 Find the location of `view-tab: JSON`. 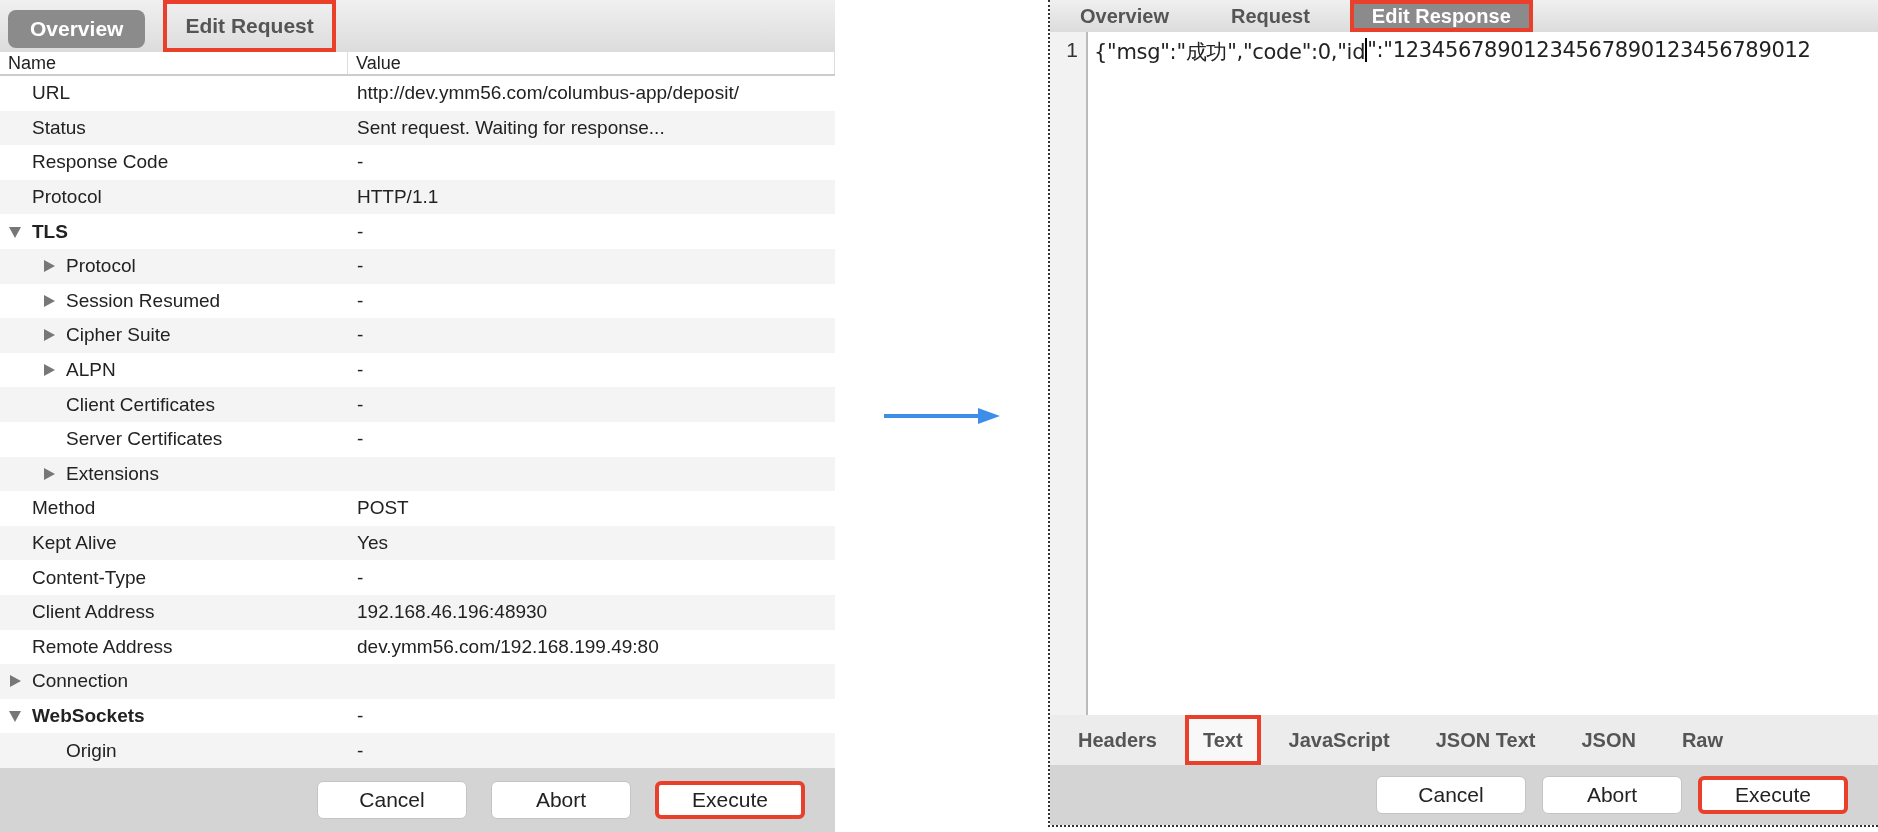

view-tab: JSON is located at coordinates (1608, 740).